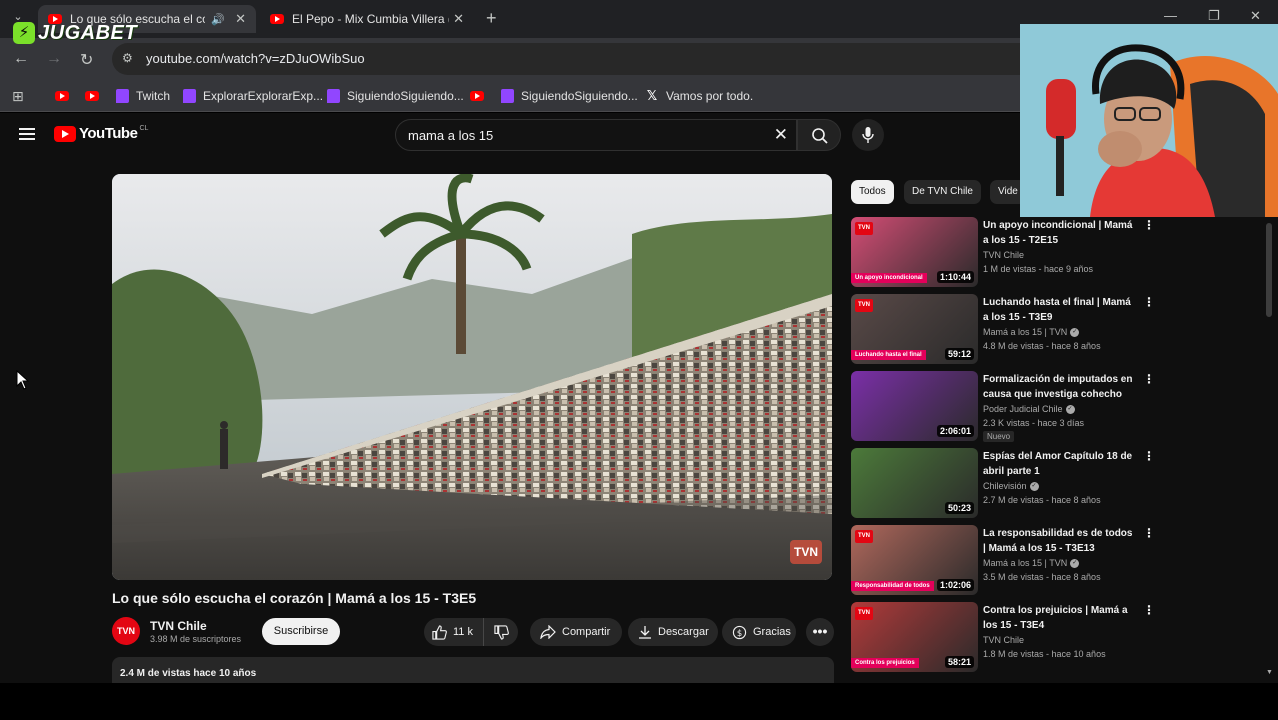  I want to click on channel-name: Mamá a los 15 | TVN, so click(1025, 563).